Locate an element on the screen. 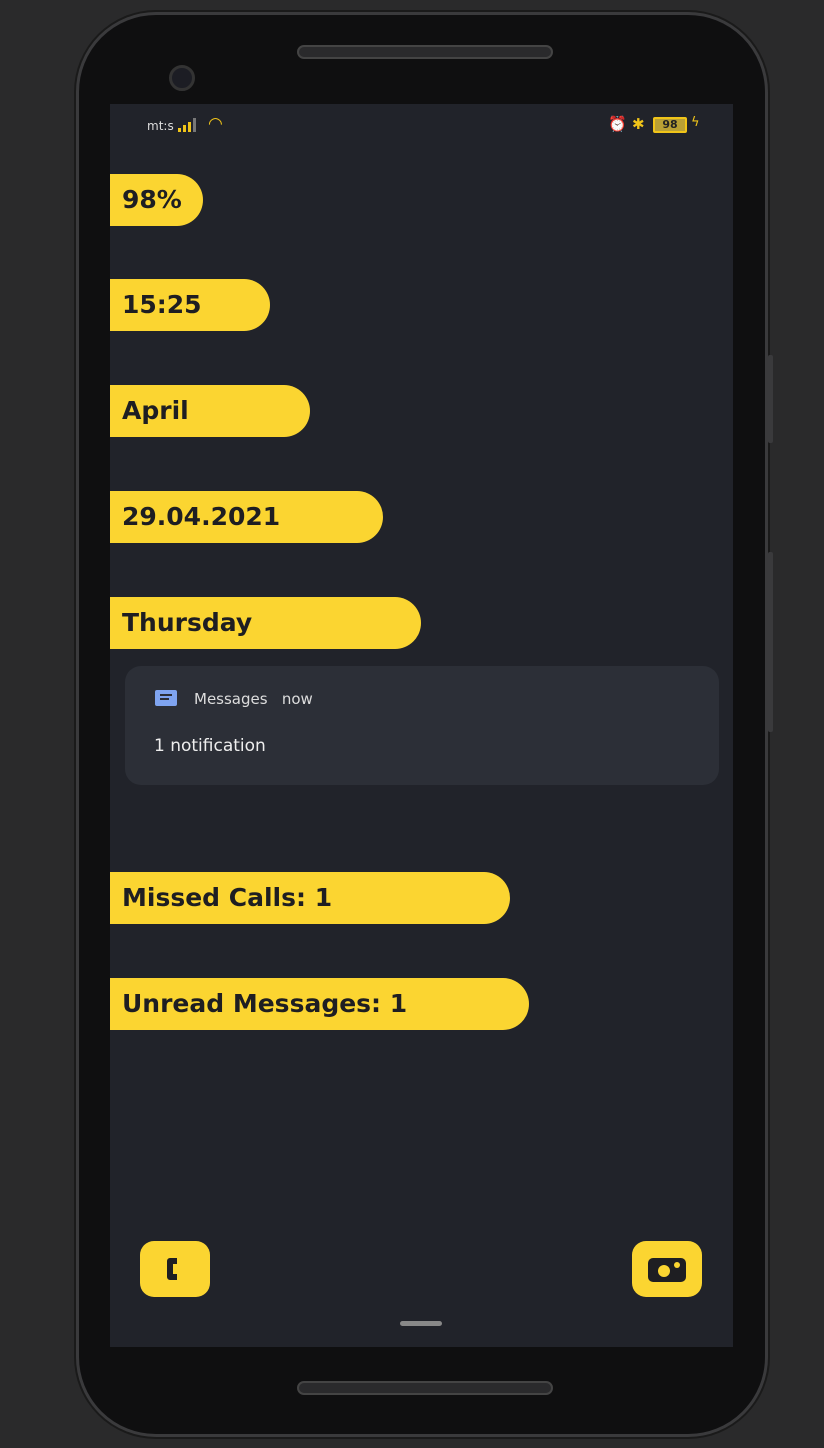 Image resolution: width=824 pixels, height=1448 pixels. power-button is located at coordinates (770, 399).